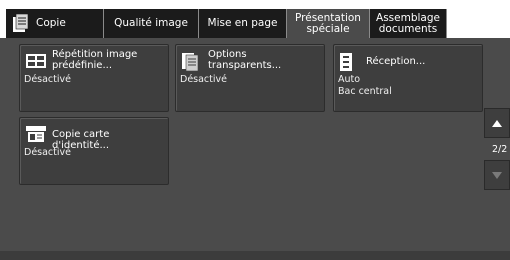 Image resolution: width=510 pixels, height=260 pixels. I want to click on transparency-options-icon, so click(190, 62).